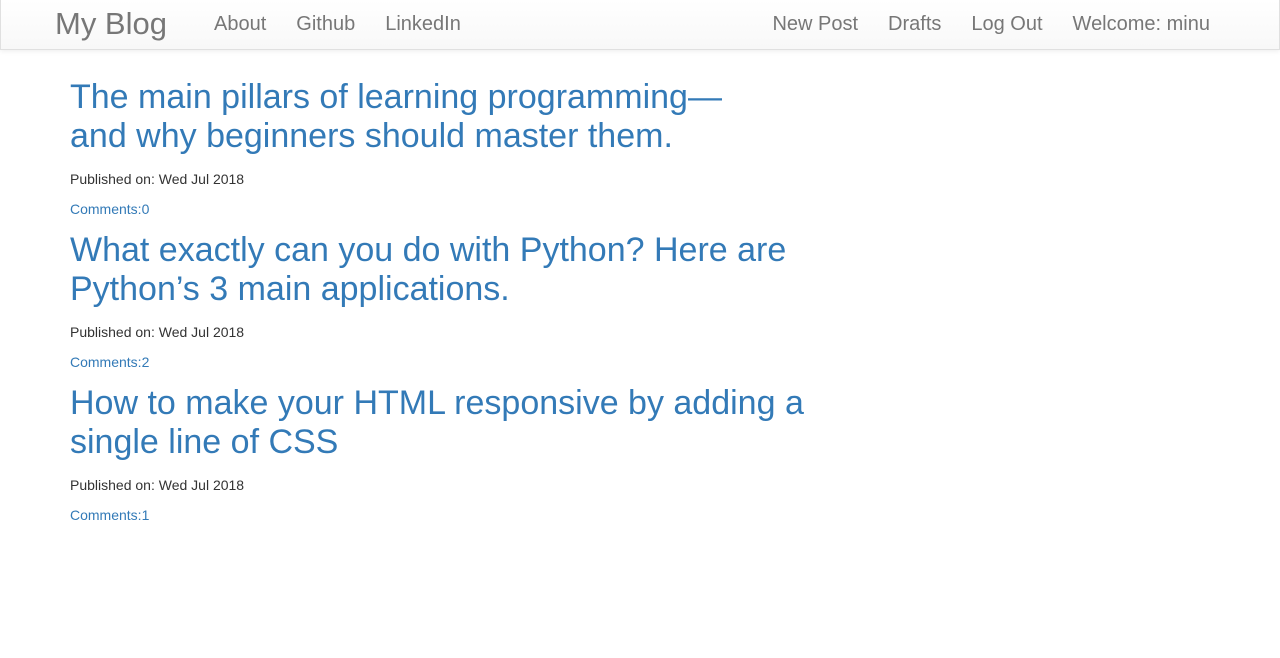  Describe the element at coordinates (111, 24) in the screenshot. I see `brand-link: My Blog` at that location.